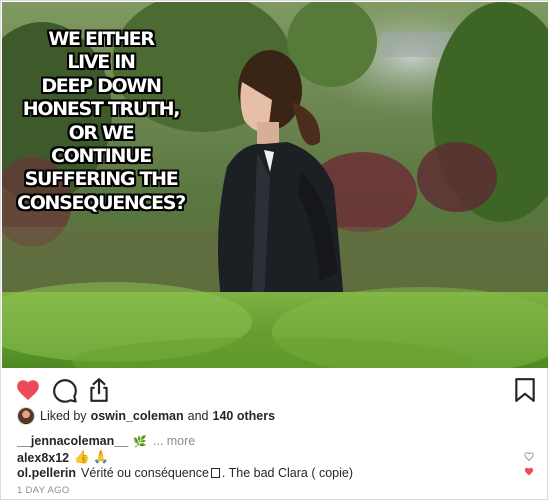 The width and height of the screenshot is (548, 500). I want to click on comment-text-continued: . The bad Clara ( copie), so click(287, 473).